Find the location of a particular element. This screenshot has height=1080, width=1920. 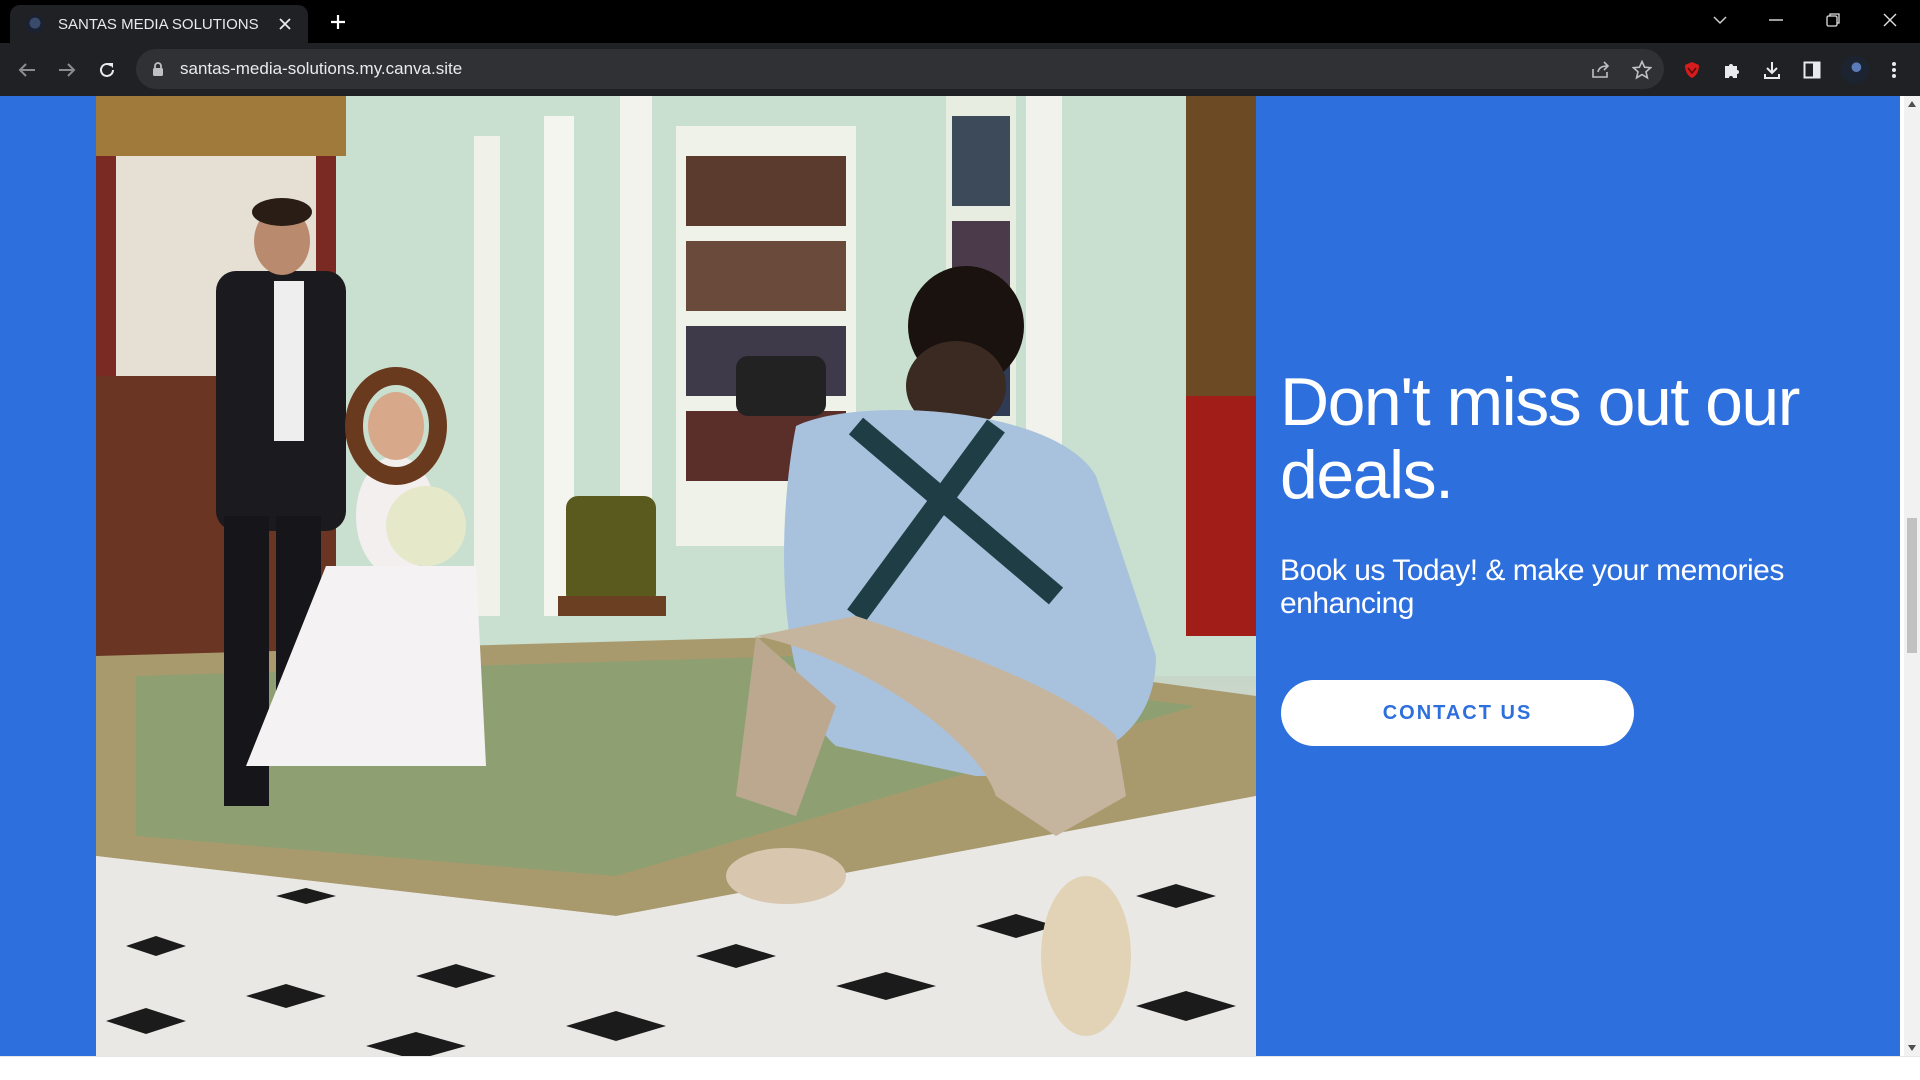

promo-headline: Don't miss out our deals. is located at coordinates (1540, 438).